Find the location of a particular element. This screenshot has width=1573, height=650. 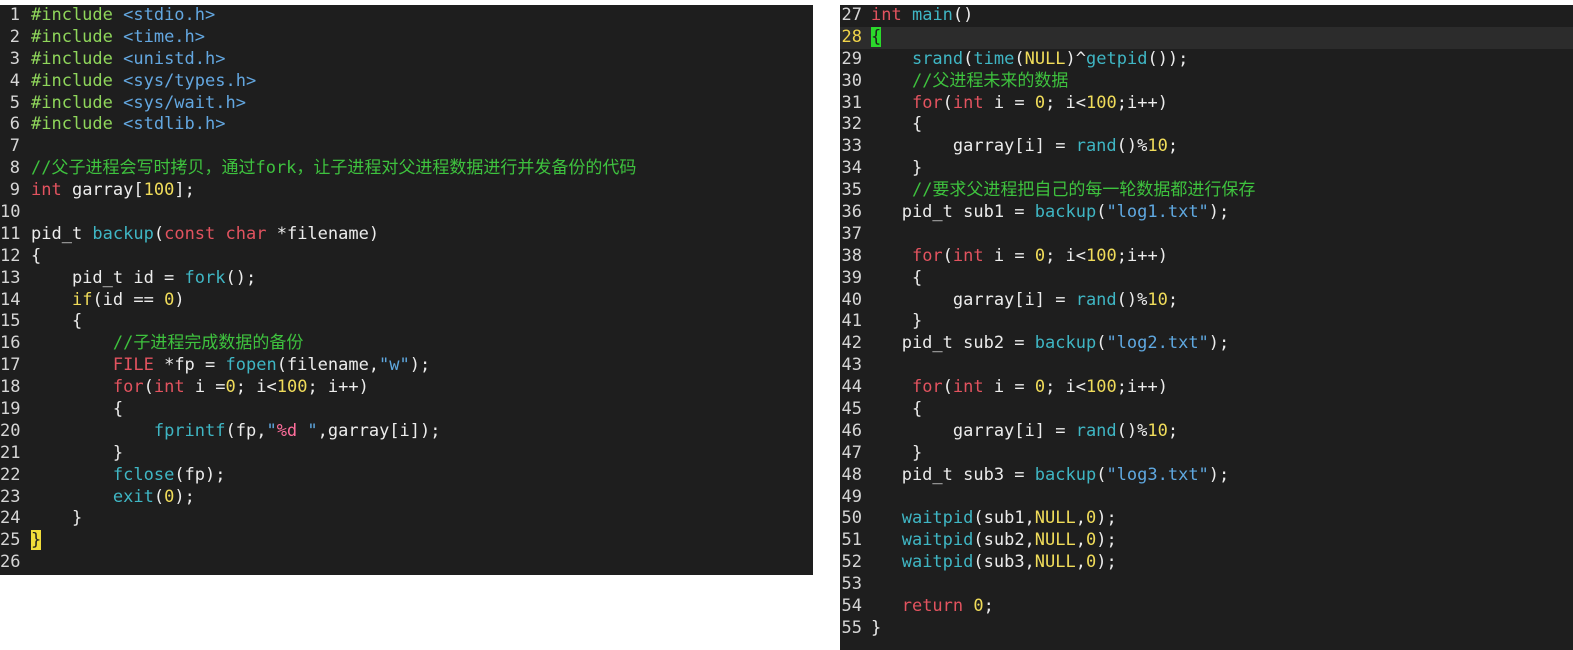

code-token: } is located at coordinates (876, 627).